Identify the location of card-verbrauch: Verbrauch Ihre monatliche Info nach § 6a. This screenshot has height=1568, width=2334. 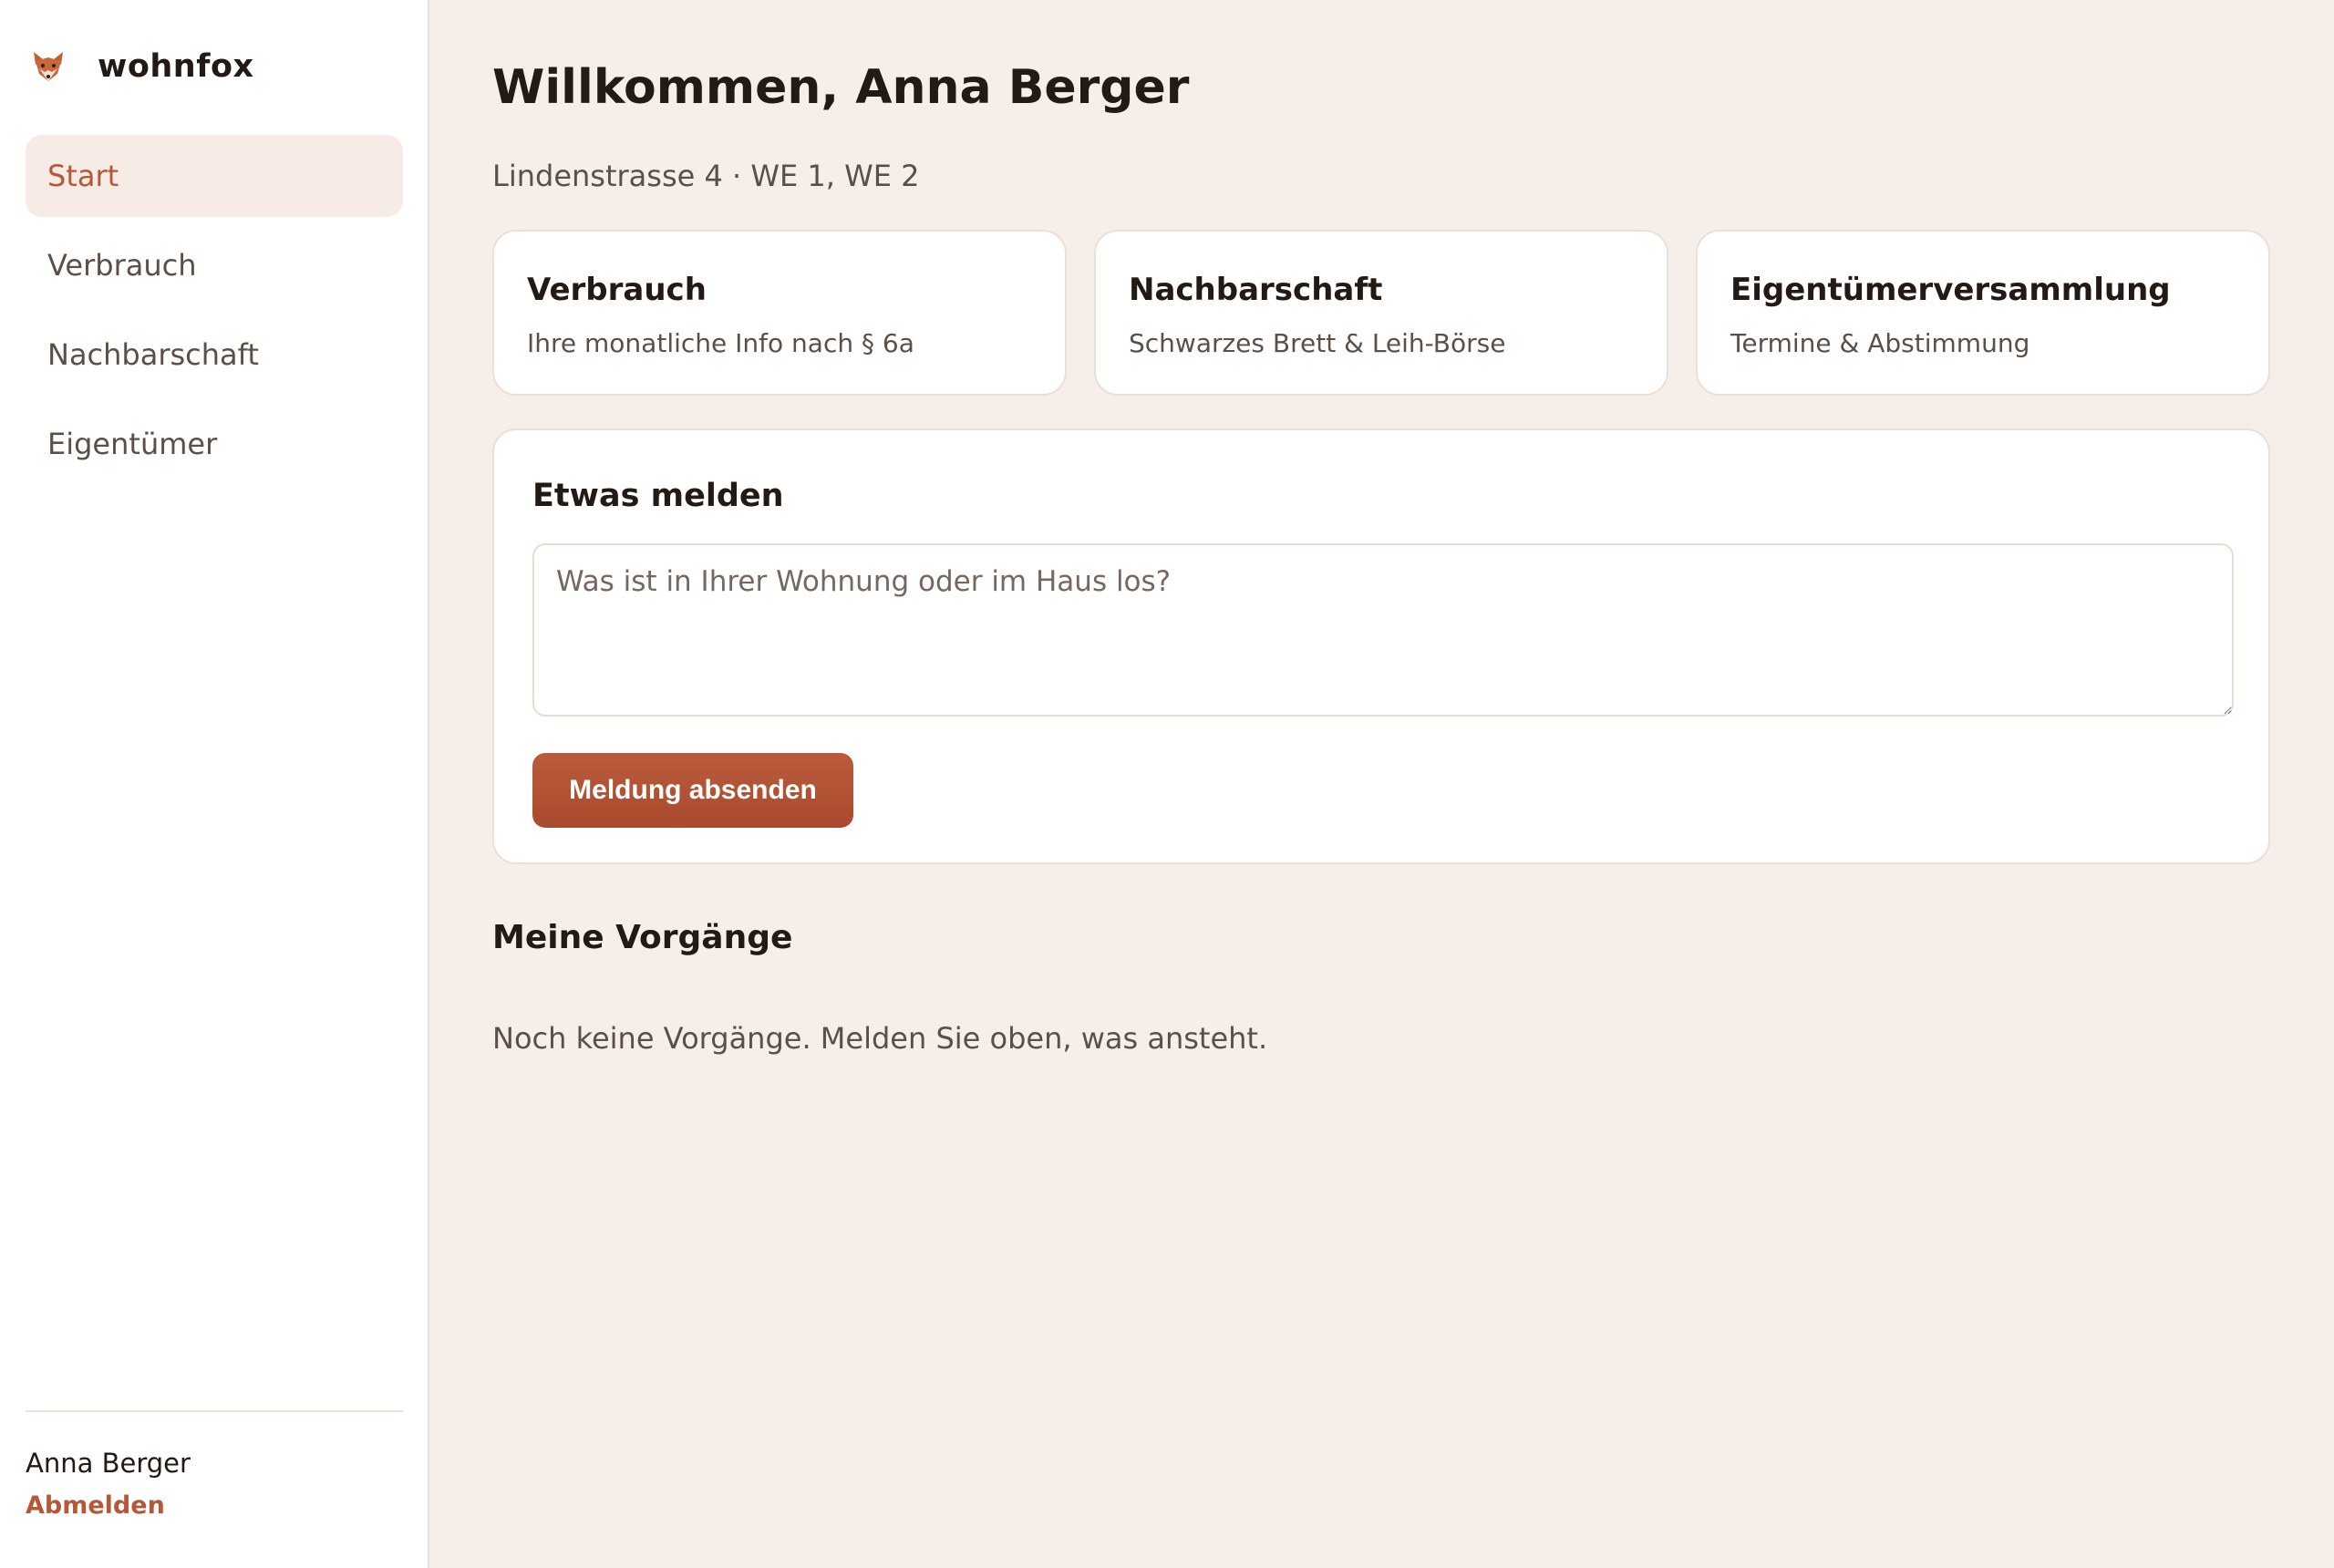
(779, 313).